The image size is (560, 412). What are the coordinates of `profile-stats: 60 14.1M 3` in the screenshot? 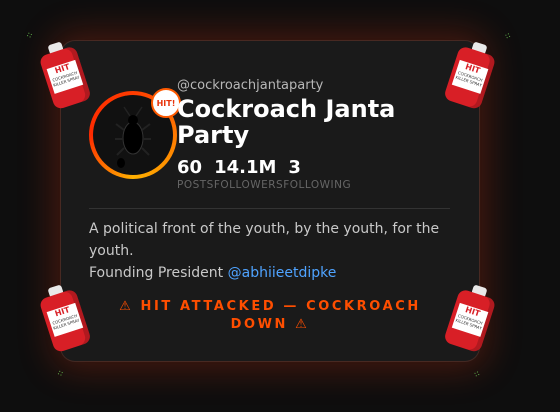 It's located at (239, 167).